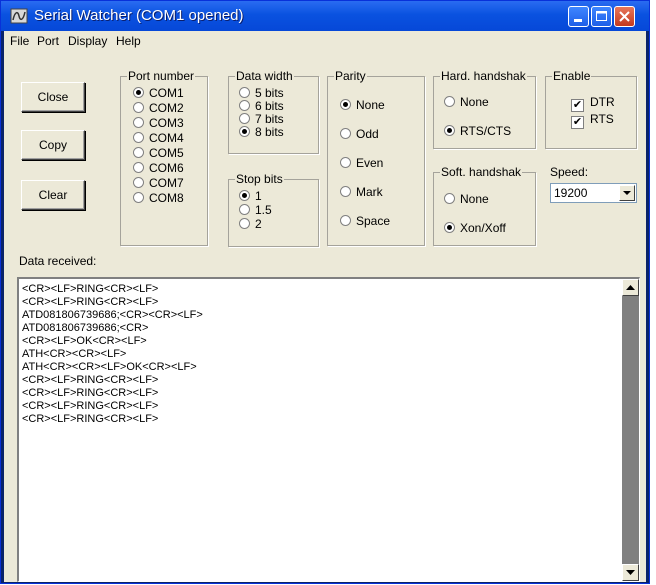 The image size is (656, 585). Describe the element at coordinates (19, 41) in the screenshot. I see `menu-file: File` at that location.